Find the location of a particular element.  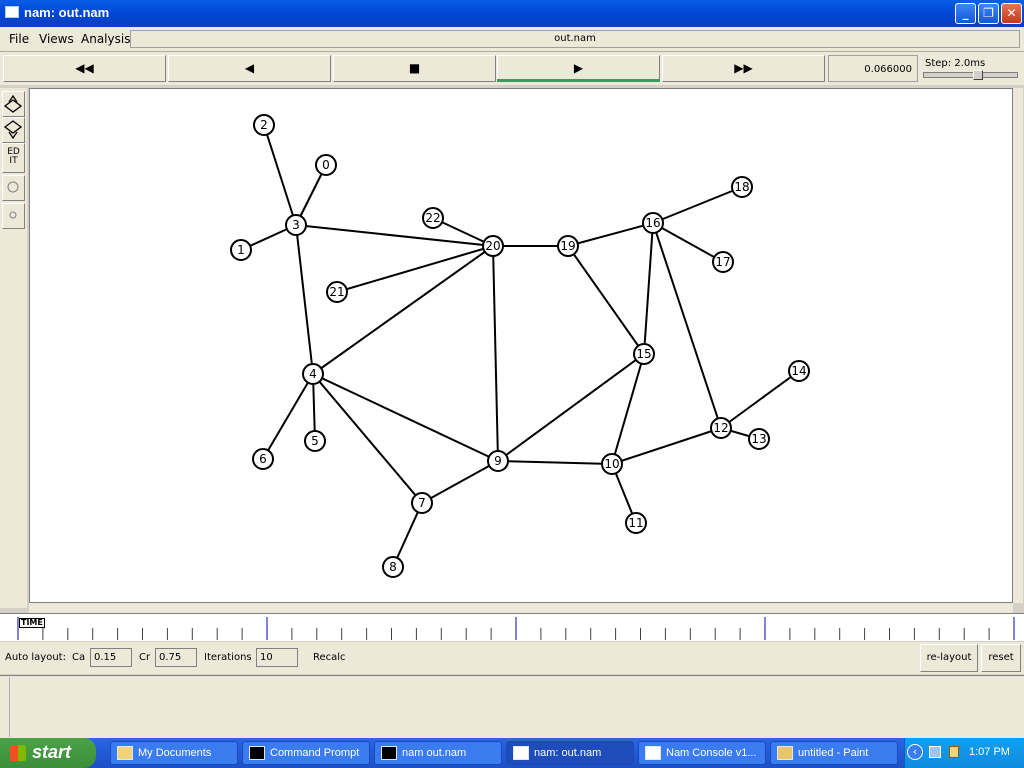

paint-icon is located at coordinates (785, 753).